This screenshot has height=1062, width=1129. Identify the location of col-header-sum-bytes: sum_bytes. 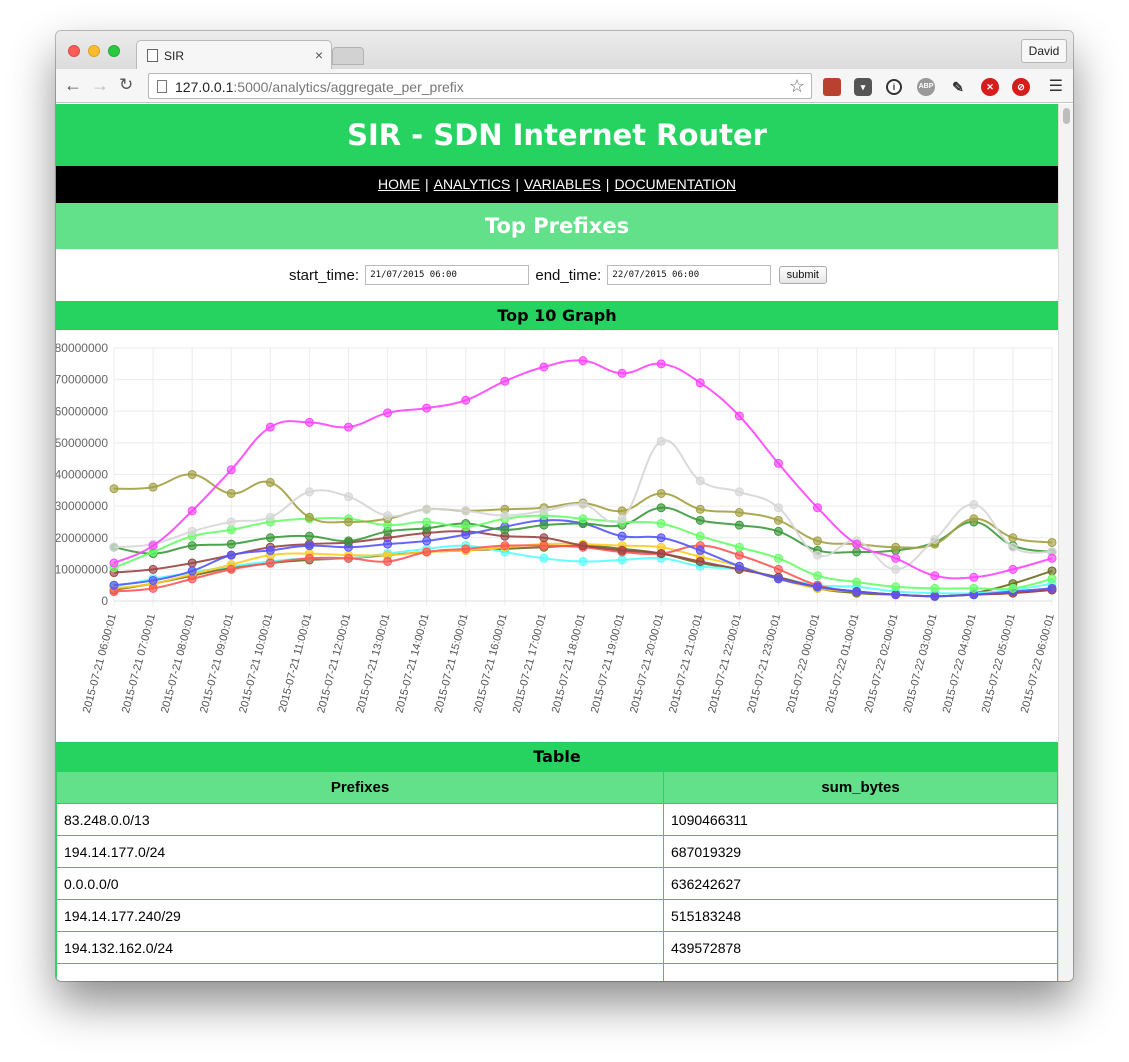
(860, 787).